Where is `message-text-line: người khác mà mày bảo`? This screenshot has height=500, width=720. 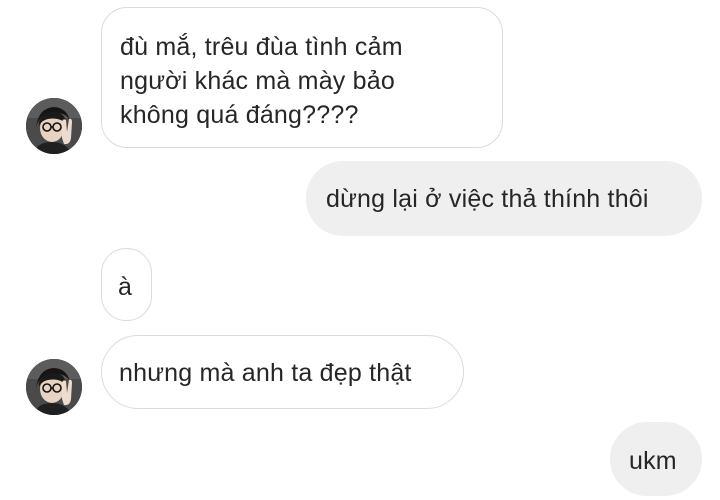
message-text-line: người khác mà mày bảo is located at coordinates (257, 81).